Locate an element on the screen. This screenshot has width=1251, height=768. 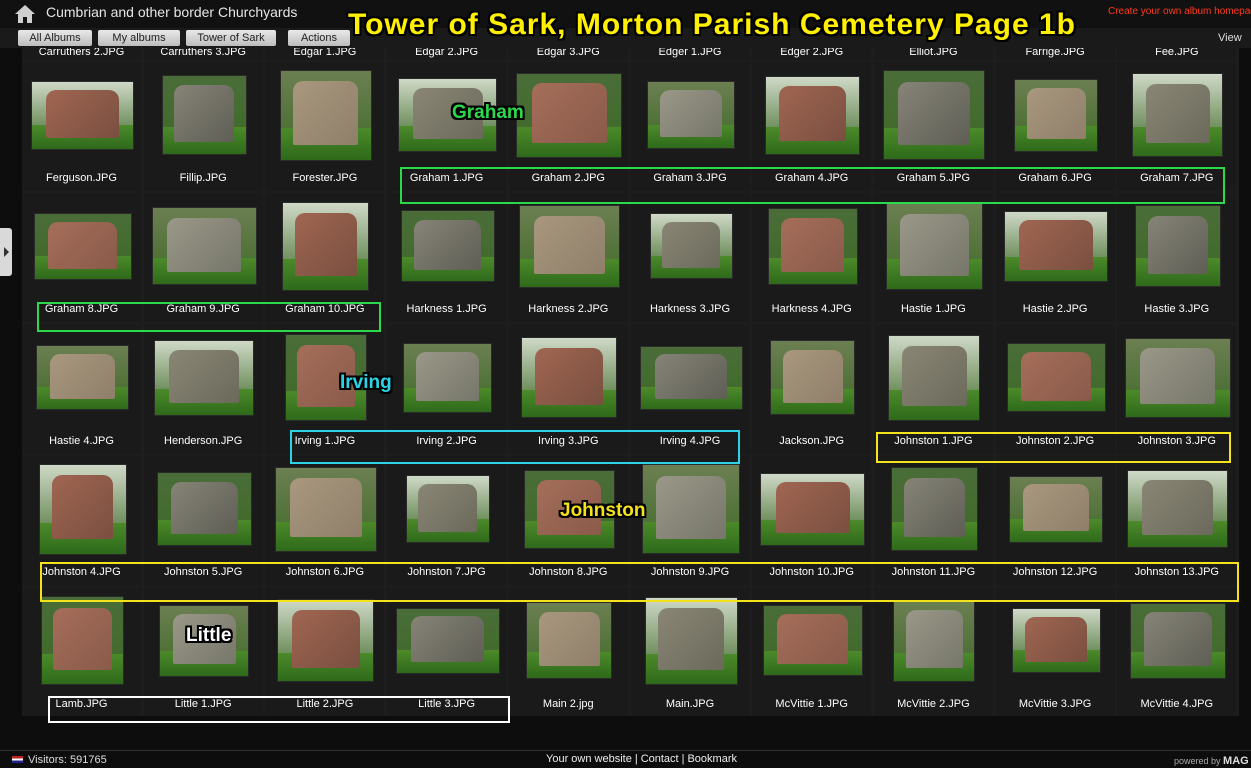
thumbnail-cell: Main 2.jpg is located at coordinates (568, 651).